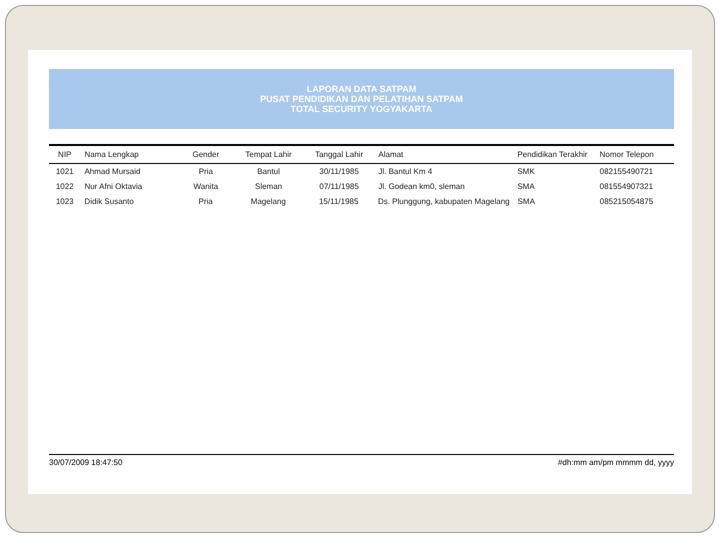 This screenshot has height=540, width=720. Describe the element at coordinates (64, 202) in the screenshot. I see `table-cell-text: 1023` at that location.